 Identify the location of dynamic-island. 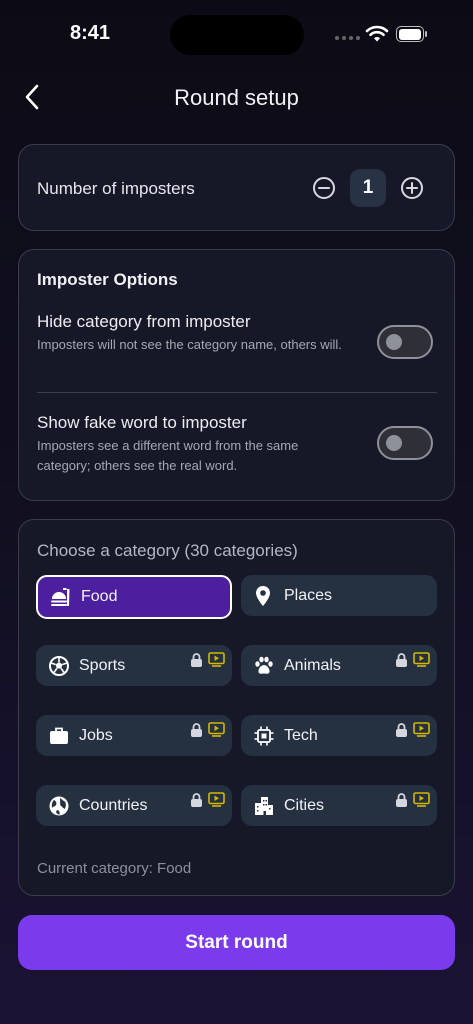
(237, 35).